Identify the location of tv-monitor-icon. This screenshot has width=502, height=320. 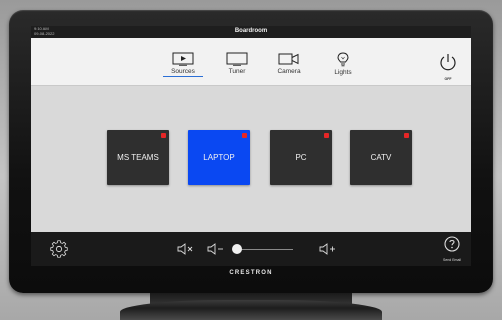
(237, 59).